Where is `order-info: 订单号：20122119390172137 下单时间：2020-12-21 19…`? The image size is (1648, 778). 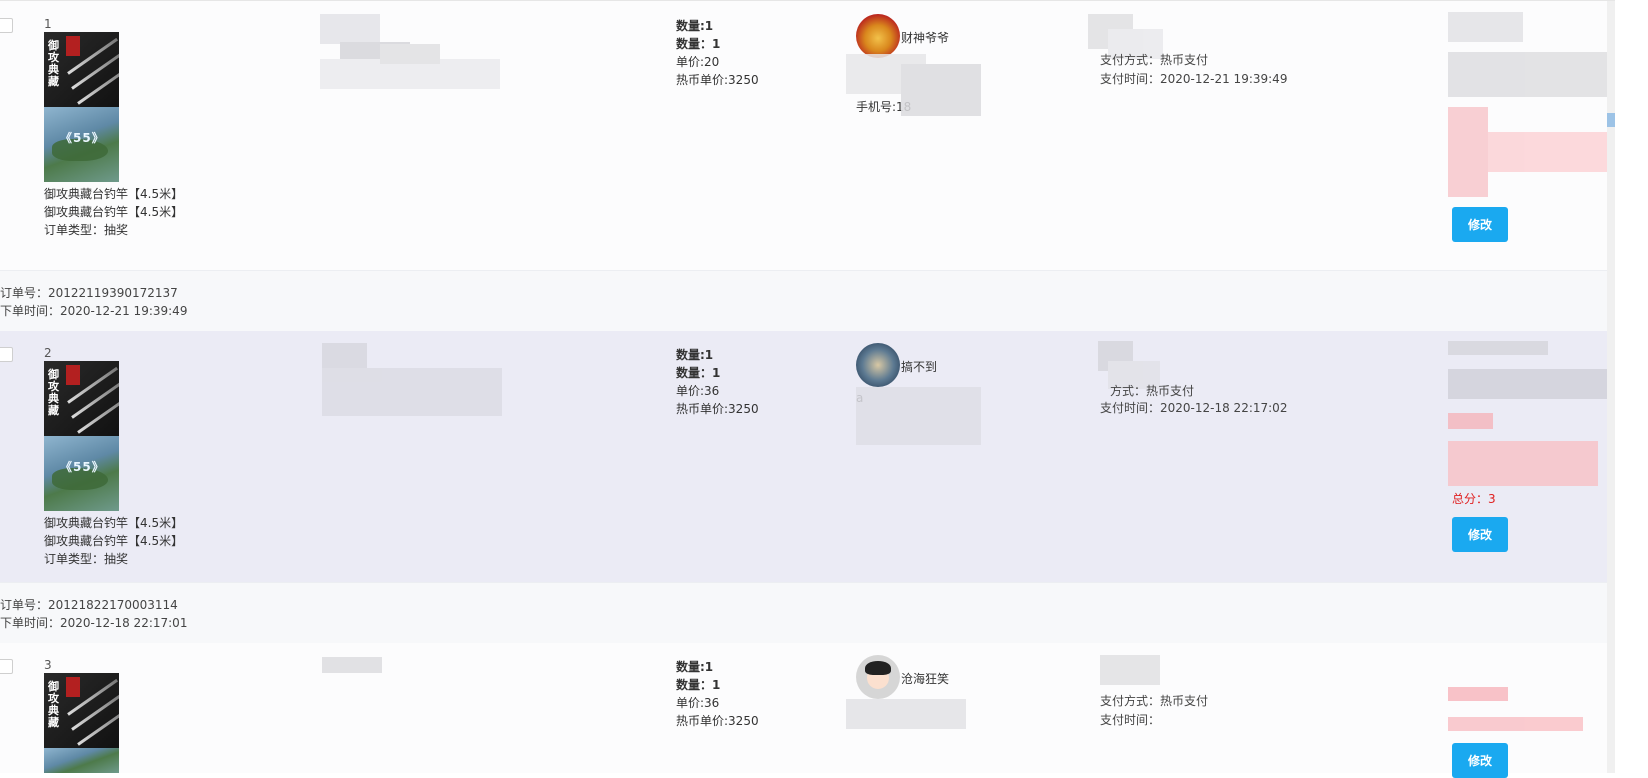
order-info: 订单号：20122119390172137 下单时间：2020-12-21 19… is located at coordinates (807, 301).